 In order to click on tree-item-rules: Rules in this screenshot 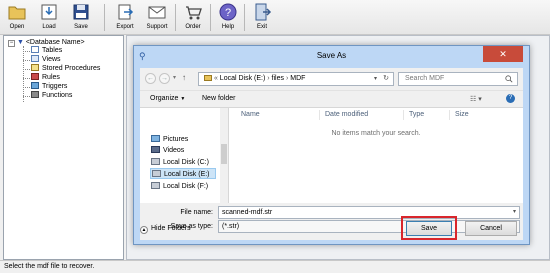, I will do `click(45, 77)`.